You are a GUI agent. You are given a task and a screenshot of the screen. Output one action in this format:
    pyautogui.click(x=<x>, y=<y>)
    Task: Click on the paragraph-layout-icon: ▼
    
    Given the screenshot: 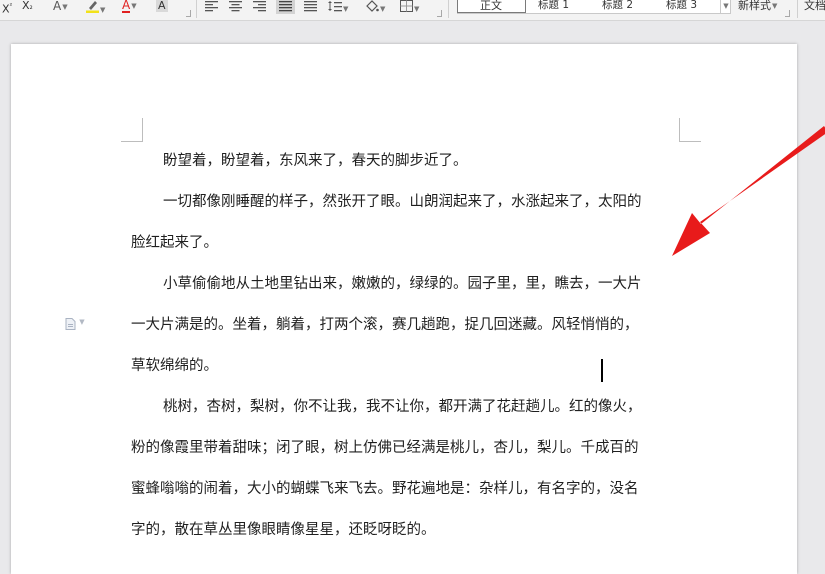 What is the action you would take?
    pyautogui.click(x=75, y=325)
    